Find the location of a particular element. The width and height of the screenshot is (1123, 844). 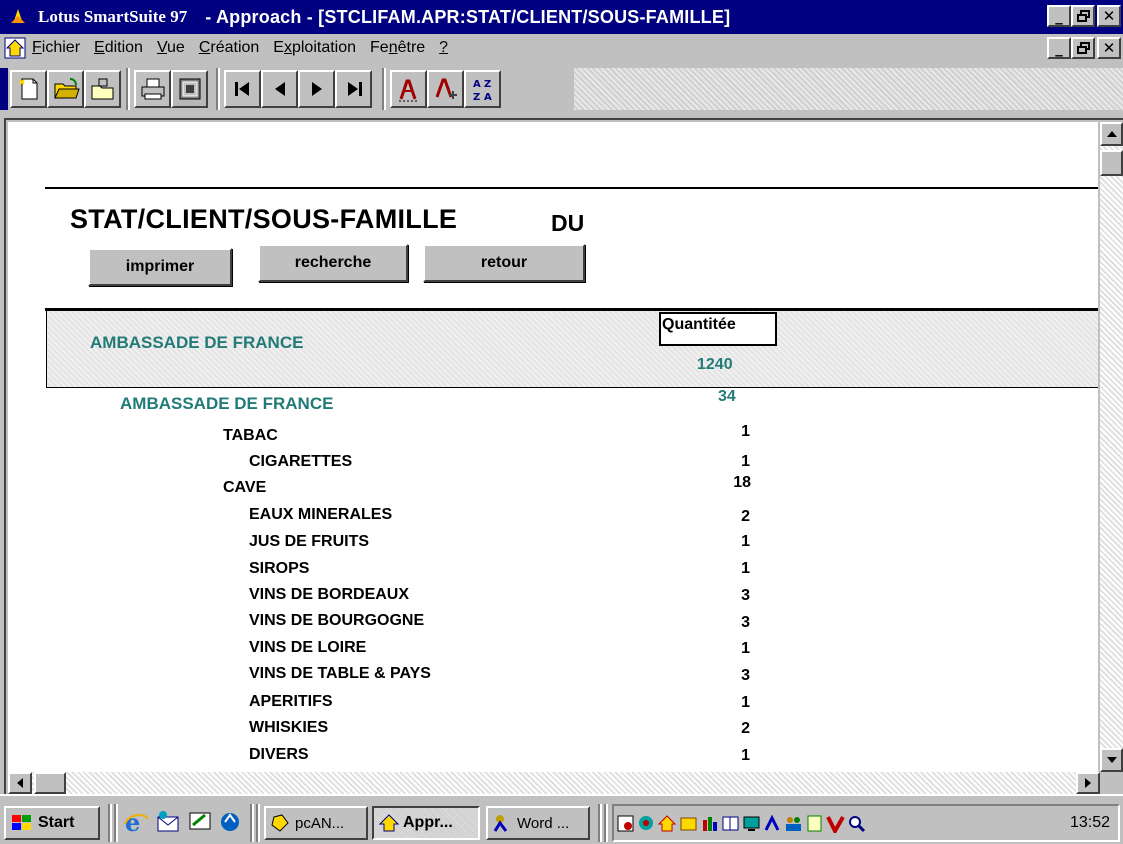

first-record-icon is located at coordinates (242, 89).